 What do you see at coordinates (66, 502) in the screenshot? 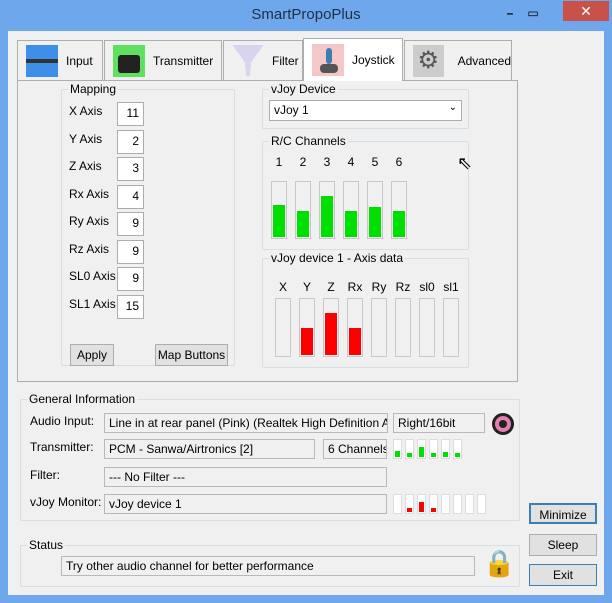
I see `vjoy-monitor-label: vJoy Monitor:` at bounding box center [66, 502].